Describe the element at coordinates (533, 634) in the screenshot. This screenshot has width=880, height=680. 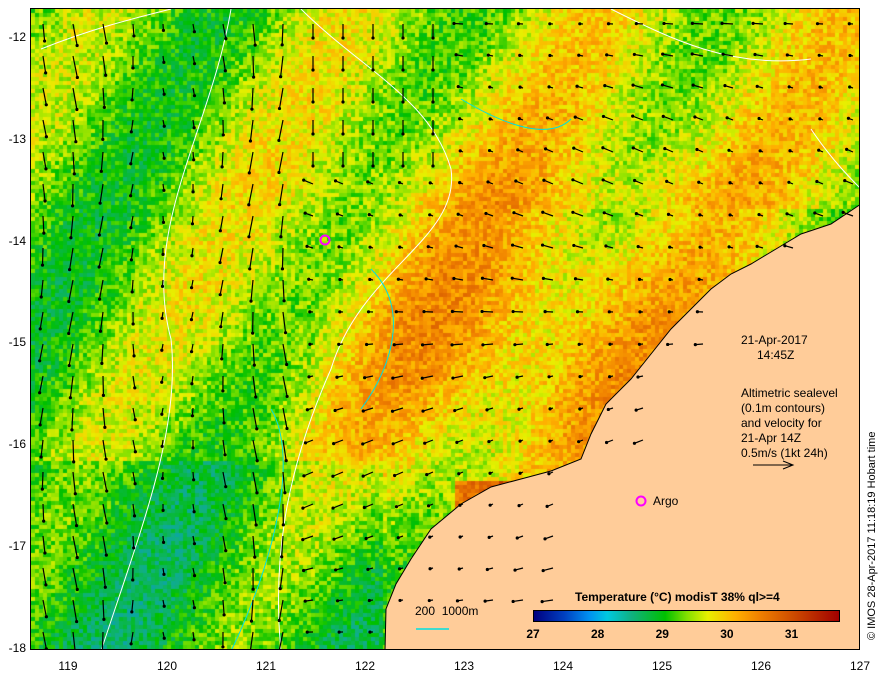
I see `colorbar-tick-label: 27` at that location.